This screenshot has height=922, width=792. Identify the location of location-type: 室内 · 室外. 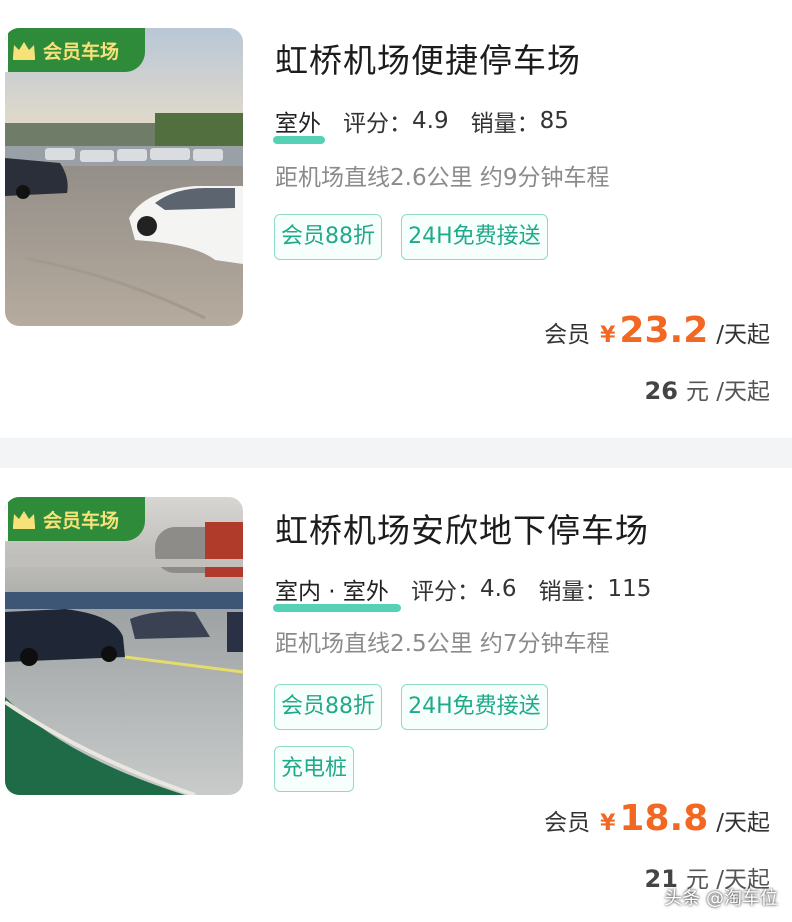
(342, 592).